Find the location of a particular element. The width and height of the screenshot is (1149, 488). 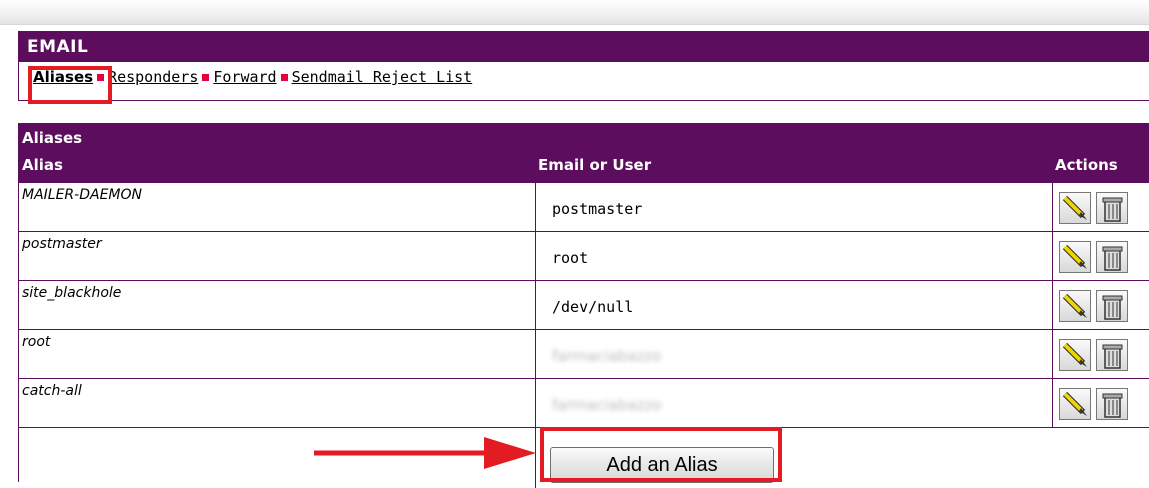

page-top-fade is located at coordinates (574, 12).